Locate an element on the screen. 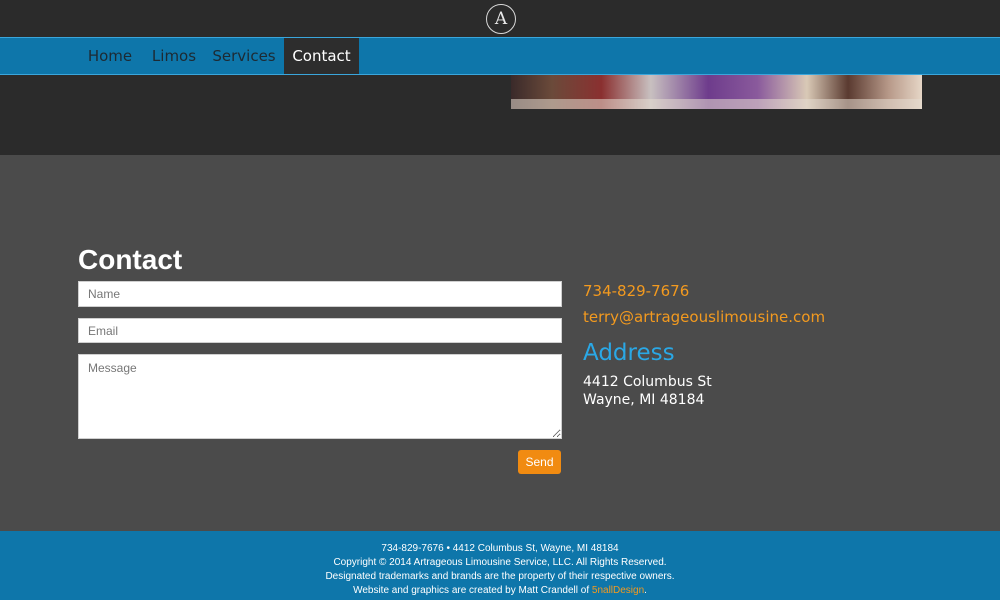 This screenshot has height=600, width=1000. email-link: terry@artrageouslimousine.com is located at coordinates (704, 317).